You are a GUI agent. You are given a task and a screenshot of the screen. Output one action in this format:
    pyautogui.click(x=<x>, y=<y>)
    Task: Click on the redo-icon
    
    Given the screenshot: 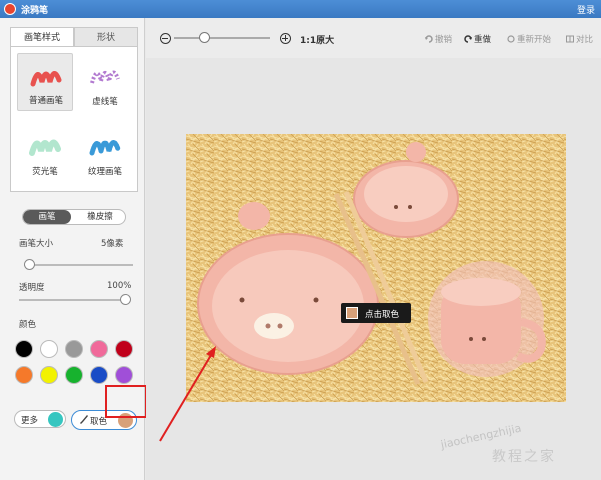 What is the action you would take?
    pyautogui.click(x=468, y=39)
    